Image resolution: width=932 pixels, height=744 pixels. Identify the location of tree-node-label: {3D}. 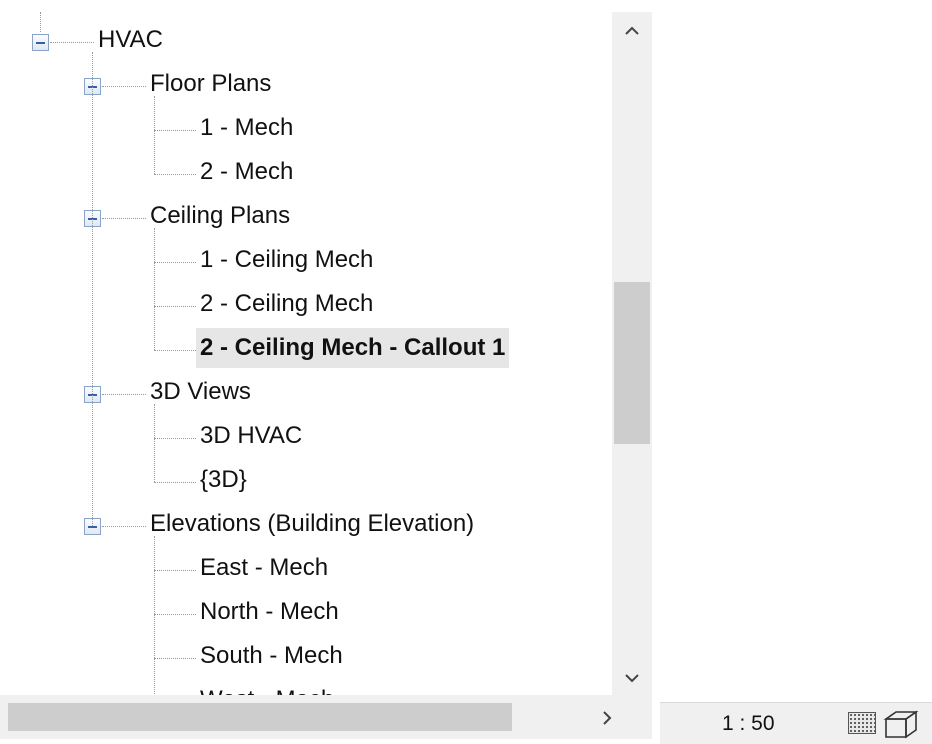
(223, 479).